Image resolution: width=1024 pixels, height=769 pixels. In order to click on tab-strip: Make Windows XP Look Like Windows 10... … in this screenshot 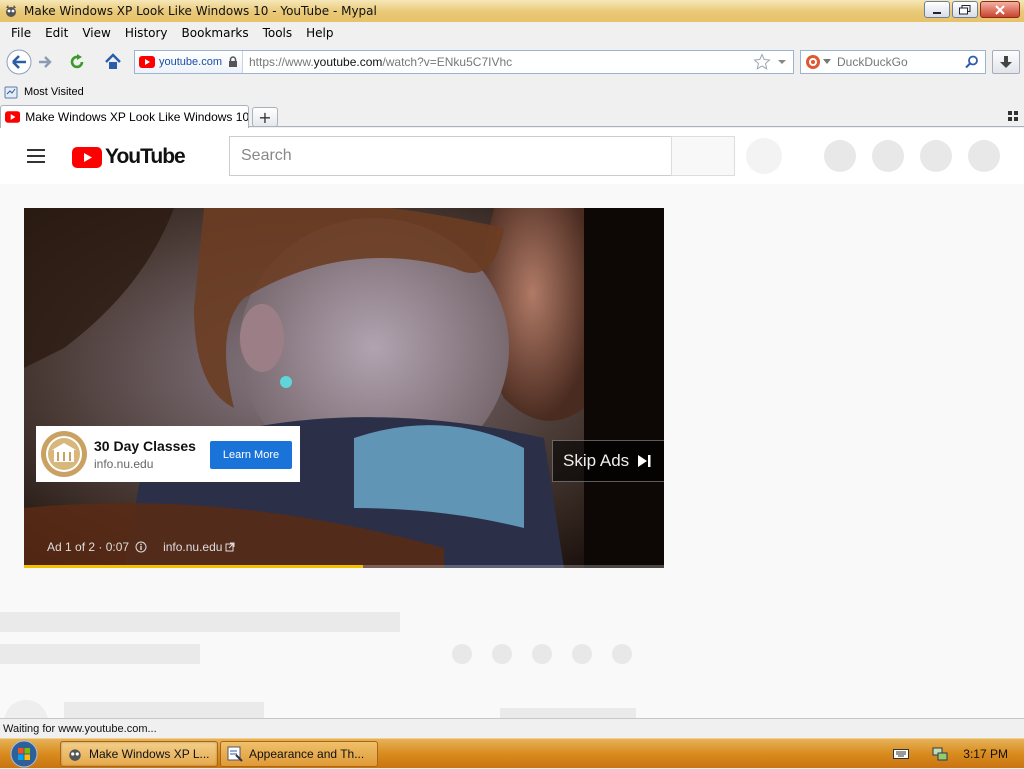, I will do `click(512, 115)`.